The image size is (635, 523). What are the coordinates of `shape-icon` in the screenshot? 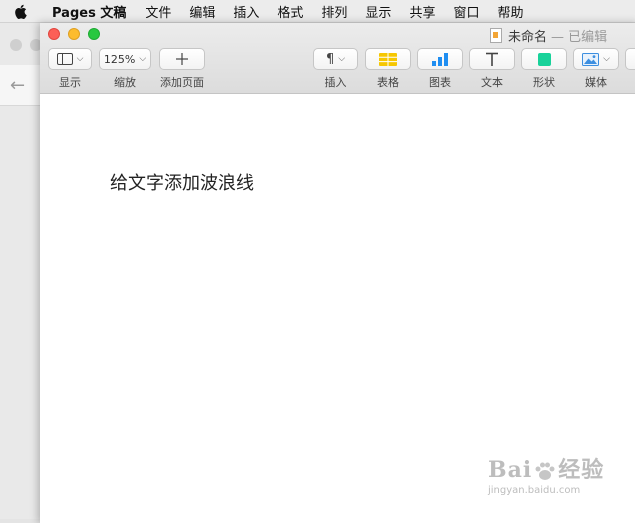 It's located at (544, 59).